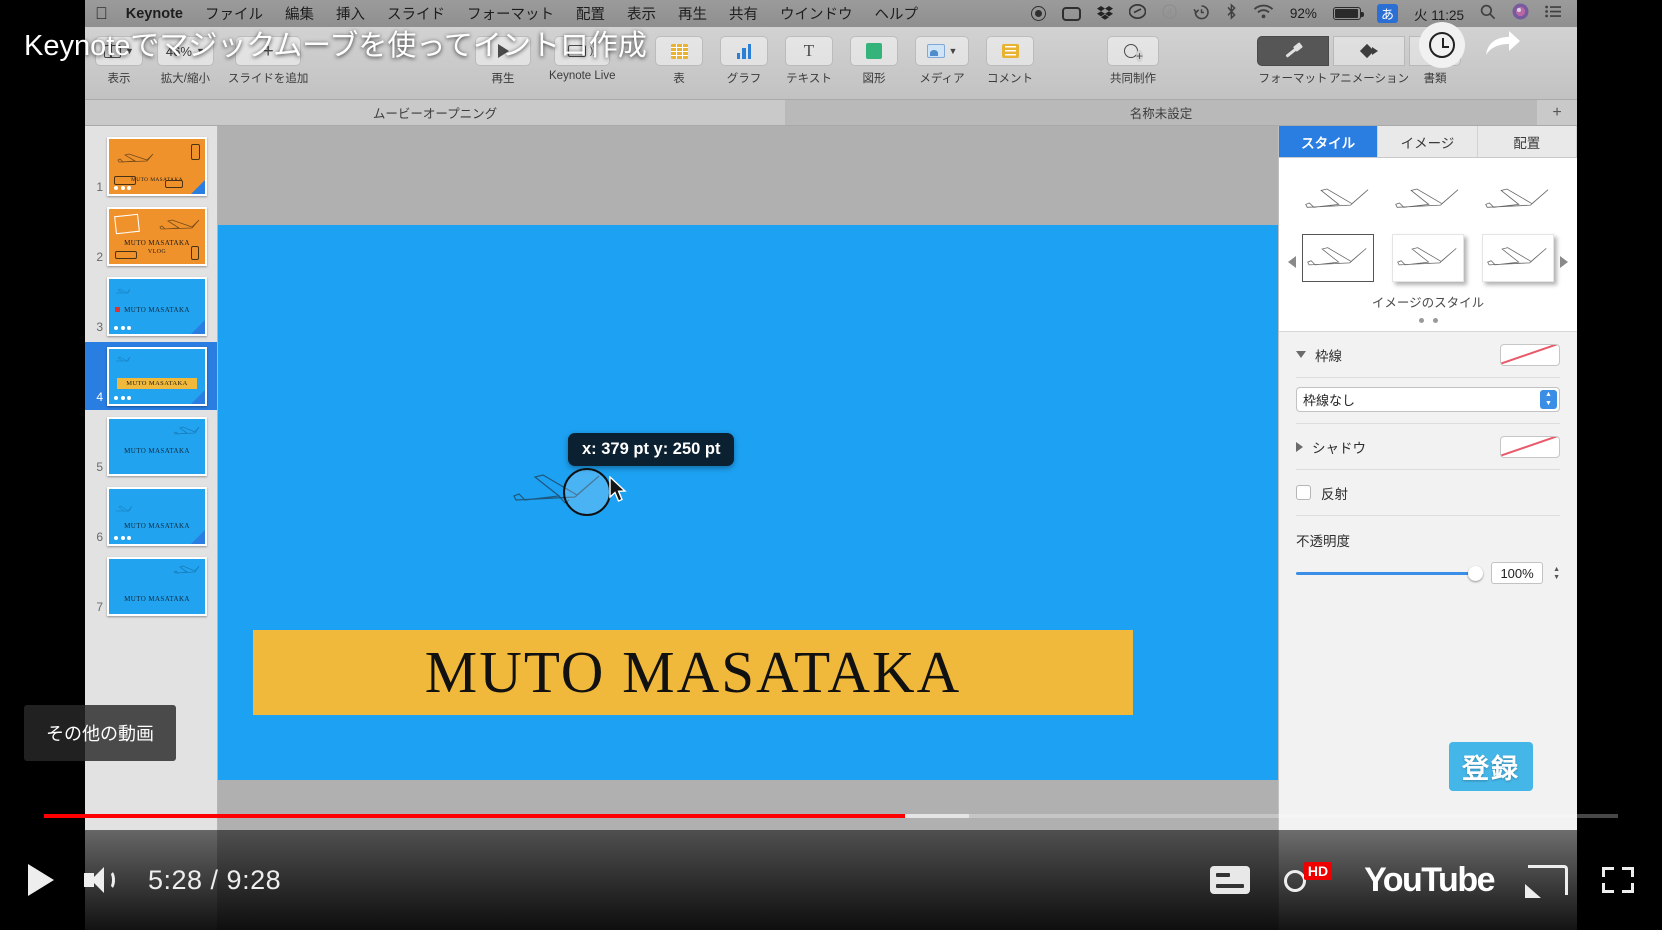  What do you see at coordinates (1301, 354) in the screenshot?
I see `disclosure-triangle-down-icon` at bounding box center [1301, 354].